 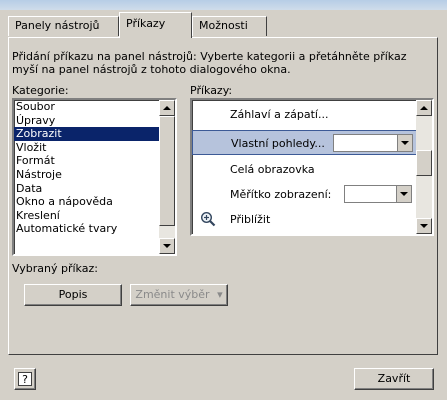 I want to click on command-item: Celá obrazovka, so click(x=305, y=169).